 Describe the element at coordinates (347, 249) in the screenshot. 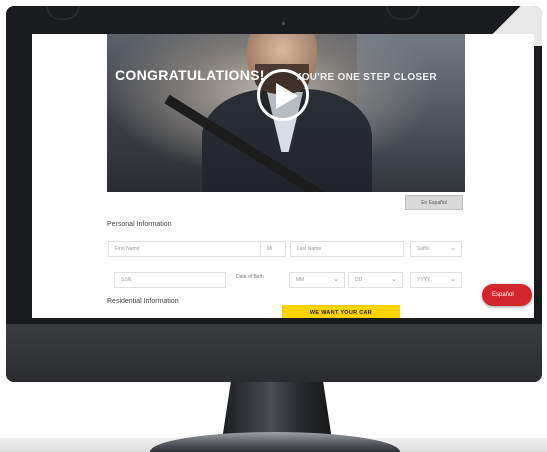

I see `last-name-input: Last Name` at that location.